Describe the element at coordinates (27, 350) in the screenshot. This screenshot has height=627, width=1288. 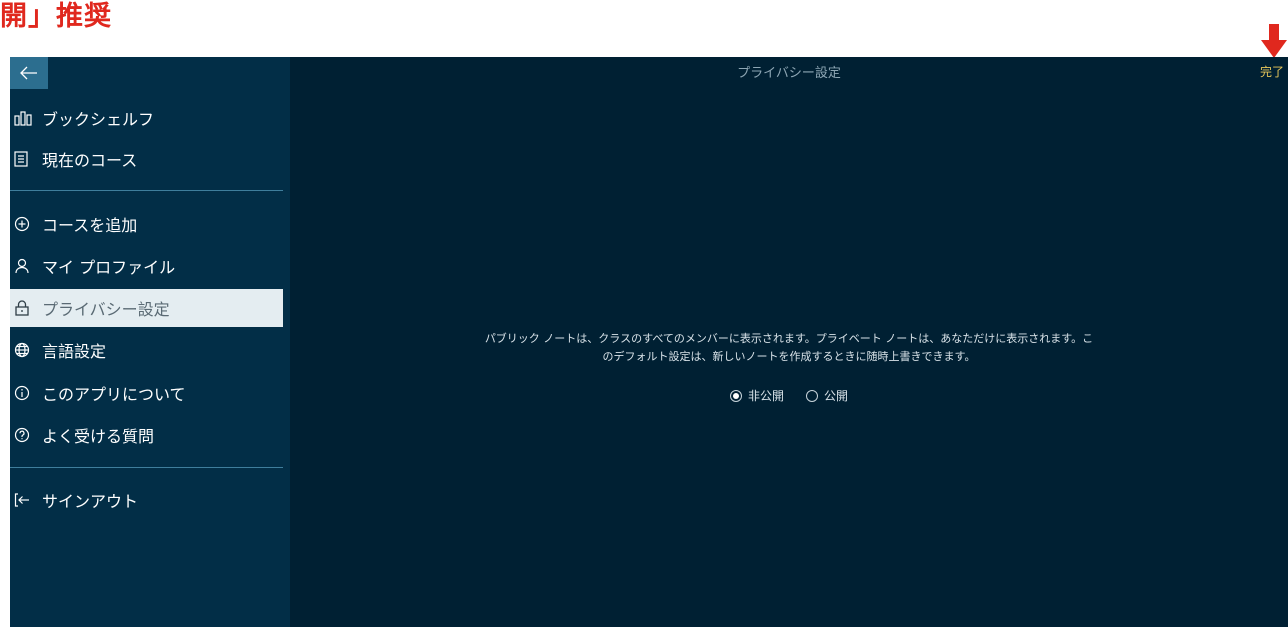
I see `globe-icon` at that location.